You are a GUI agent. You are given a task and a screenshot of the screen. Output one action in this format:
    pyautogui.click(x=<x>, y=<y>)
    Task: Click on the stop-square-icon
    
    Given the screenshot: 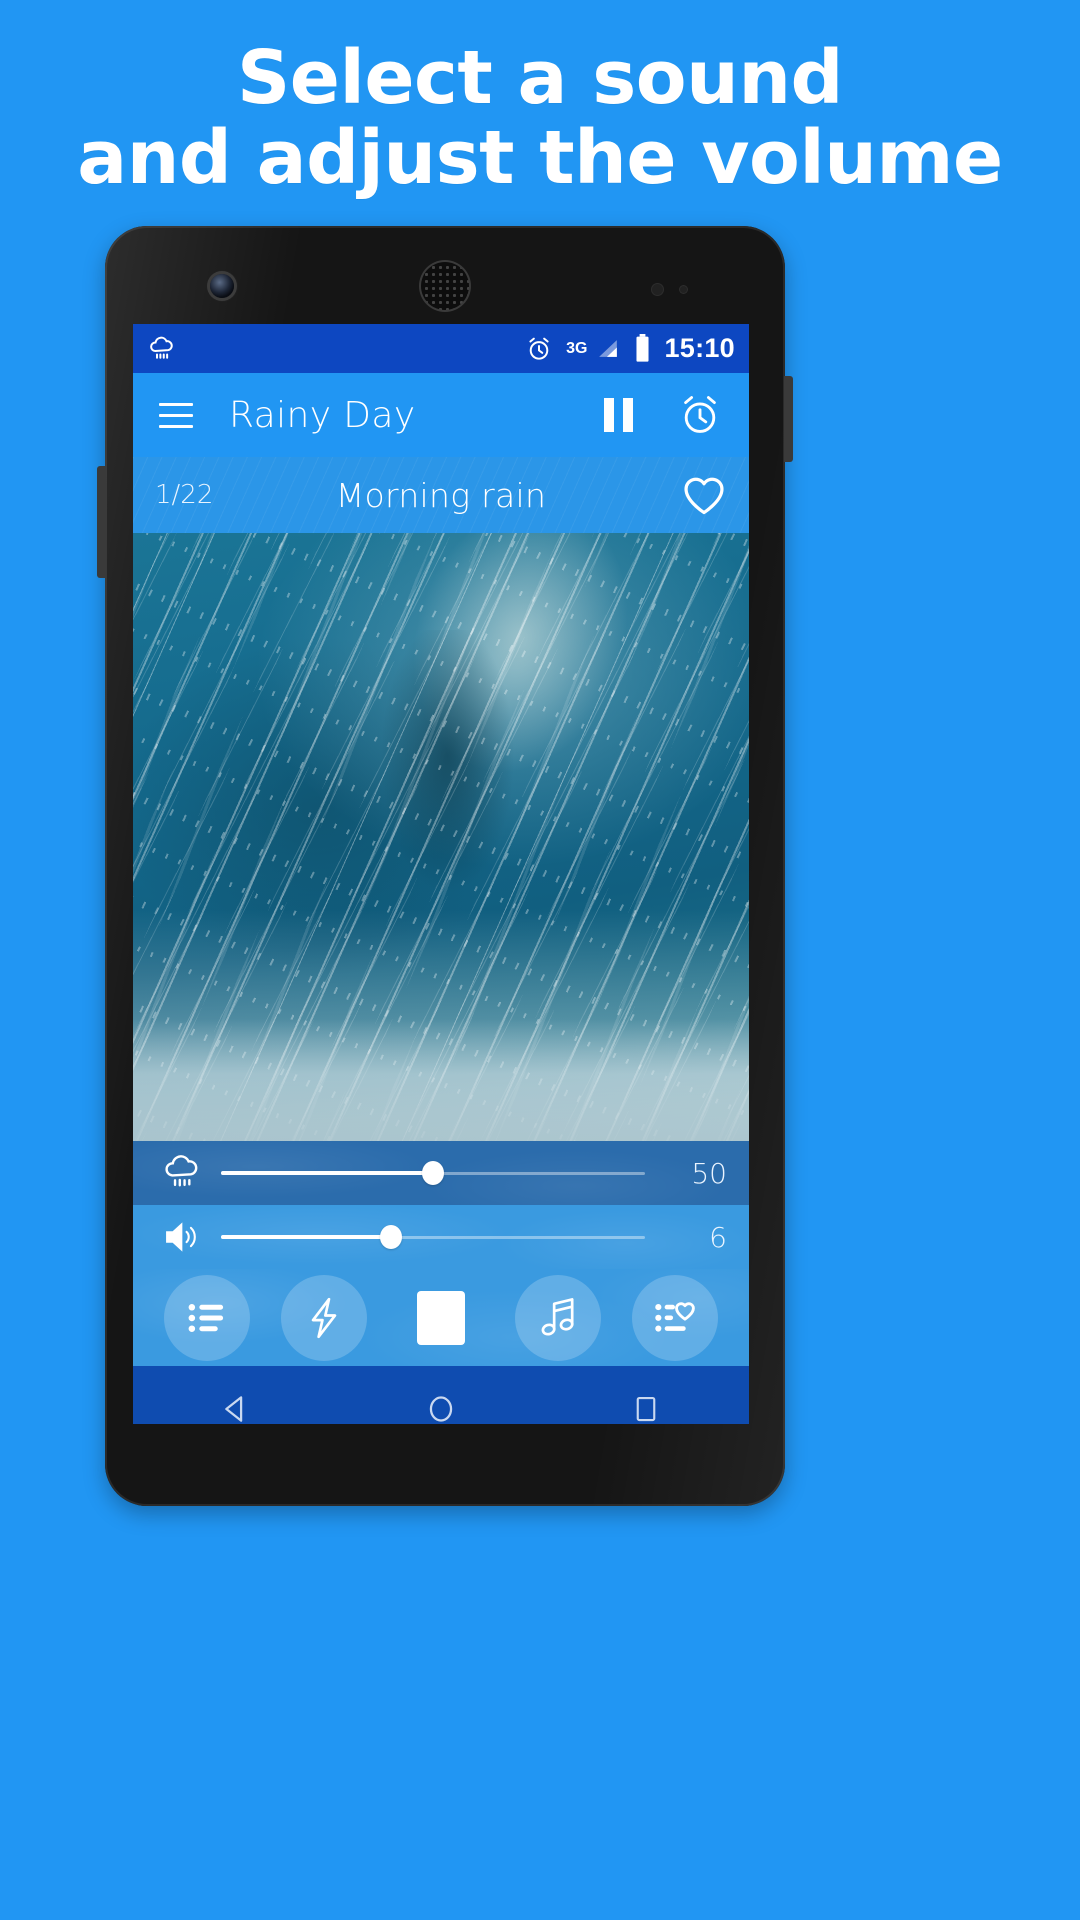 What is the action you would take?
    pyautogui.click(x=440, y=1317)
    